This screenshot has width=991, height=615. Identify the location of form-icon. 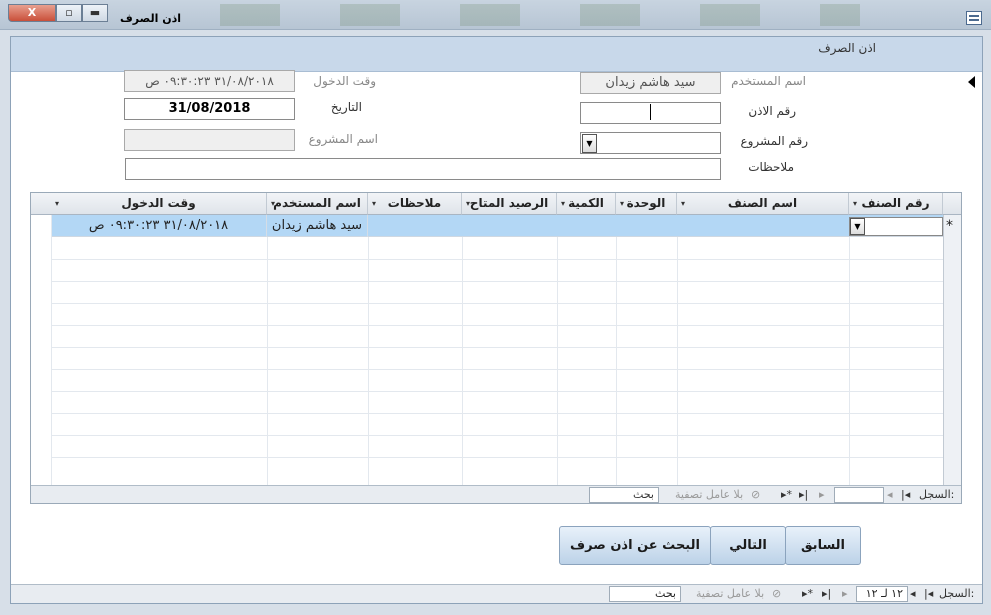
(974, 18).